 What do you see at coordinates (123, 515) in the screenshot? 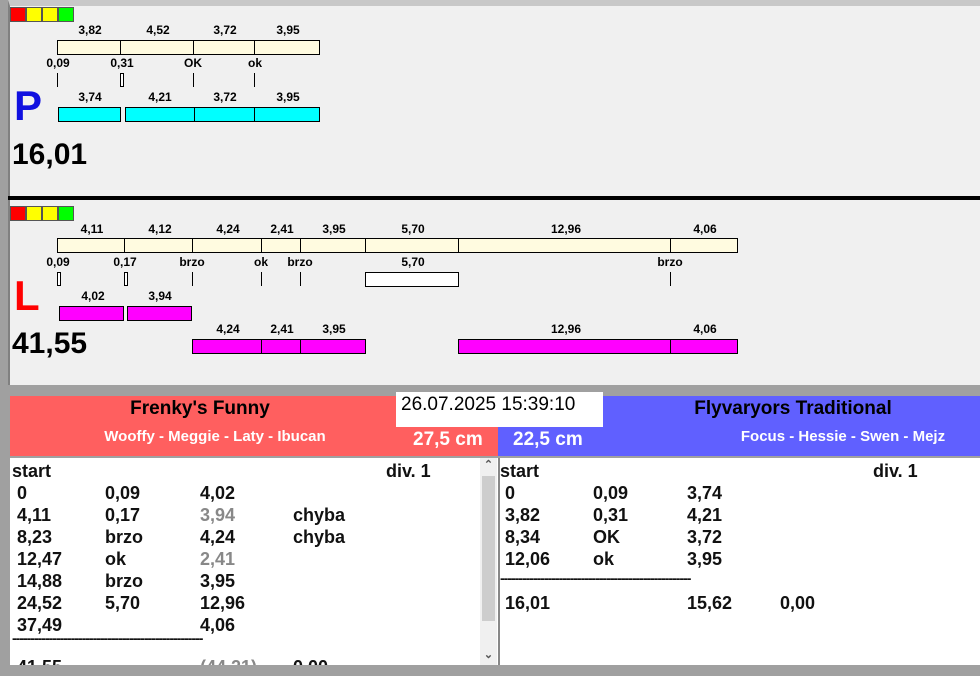
I see `table-cell: 0,17` at bounding box center [123, 515].